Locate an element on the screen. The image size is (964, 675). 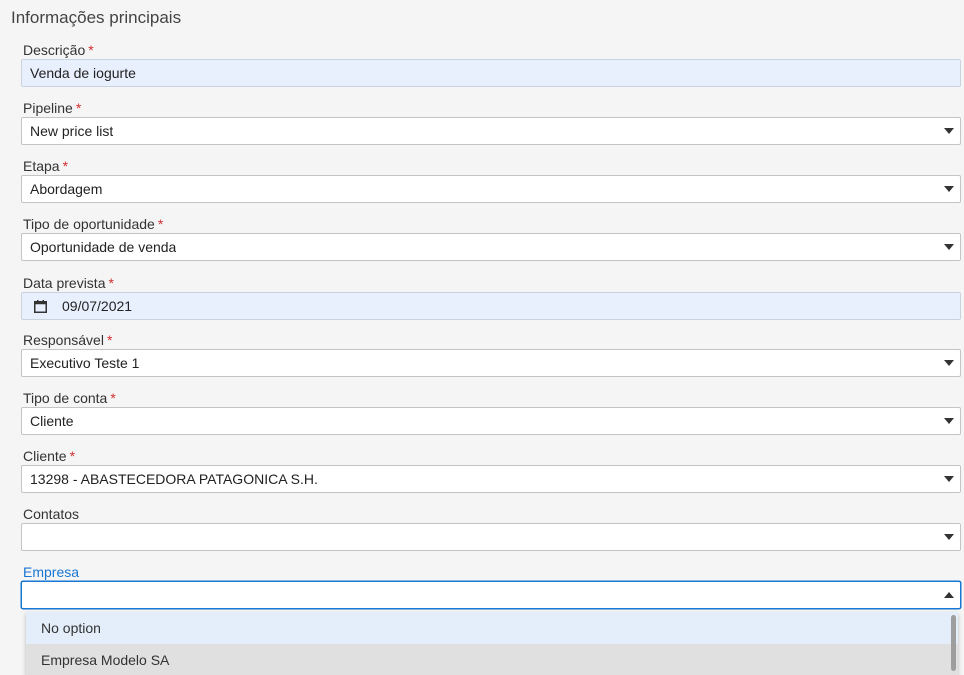
descricao-label: Descrição * is located at coordinates (58, 50).